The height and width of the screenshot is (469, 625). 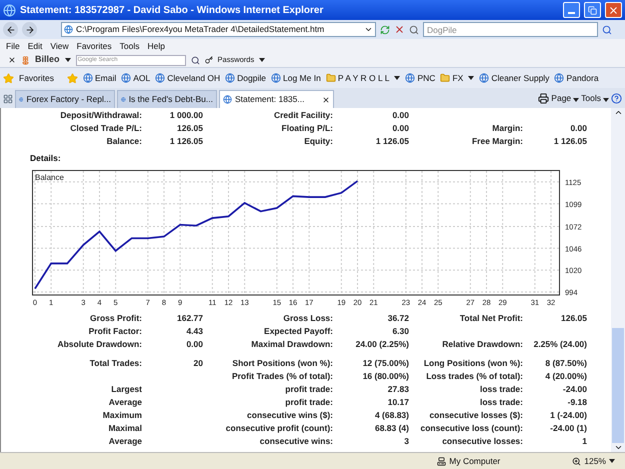 What do you see at coordinates (458, 78) in the screenshot?
I see `favorites-folder: FX` at bounding box center [458, 78].